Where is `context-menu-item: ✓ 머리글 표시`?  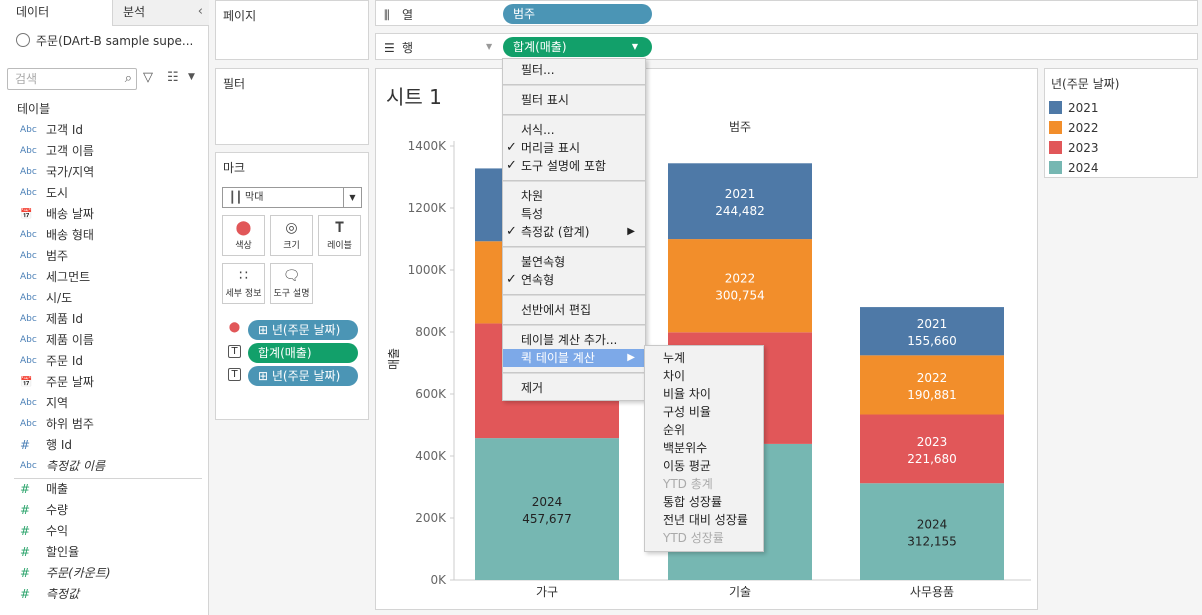 context-menu-item: ✓ 머리글 표시 is located at coordinates (574, 148).